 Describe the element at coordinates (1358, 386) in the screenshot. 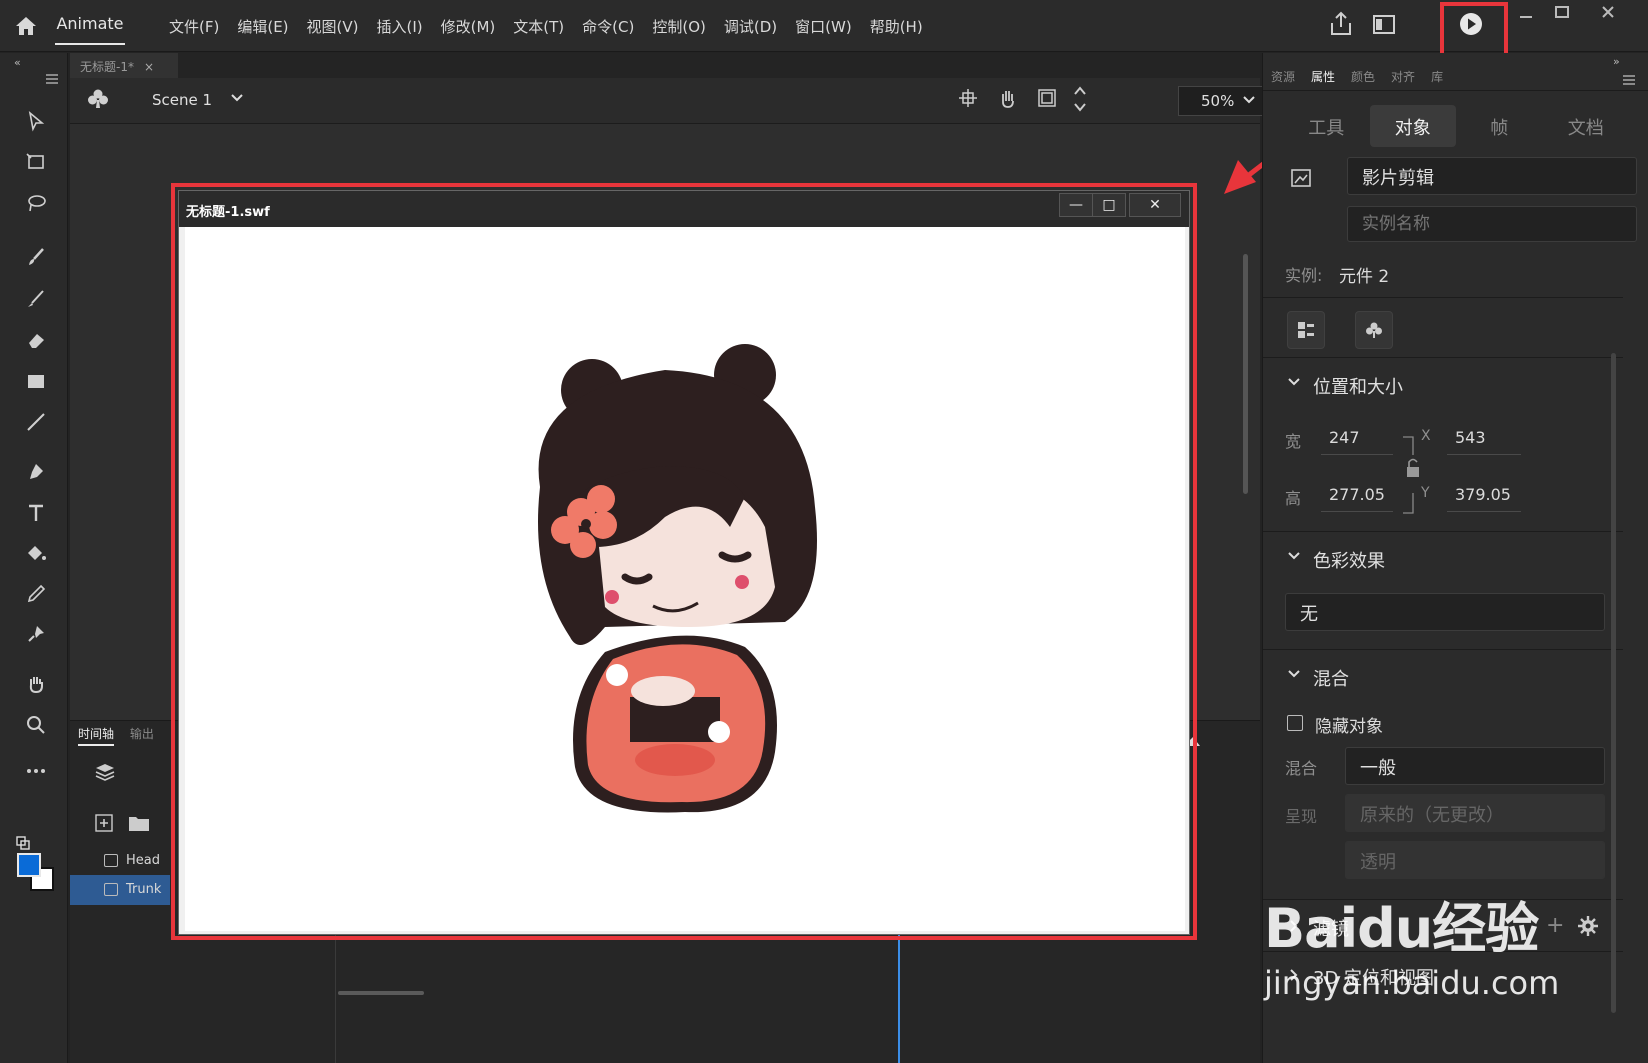

I see `section-position-size: 位置和大小` at that location.